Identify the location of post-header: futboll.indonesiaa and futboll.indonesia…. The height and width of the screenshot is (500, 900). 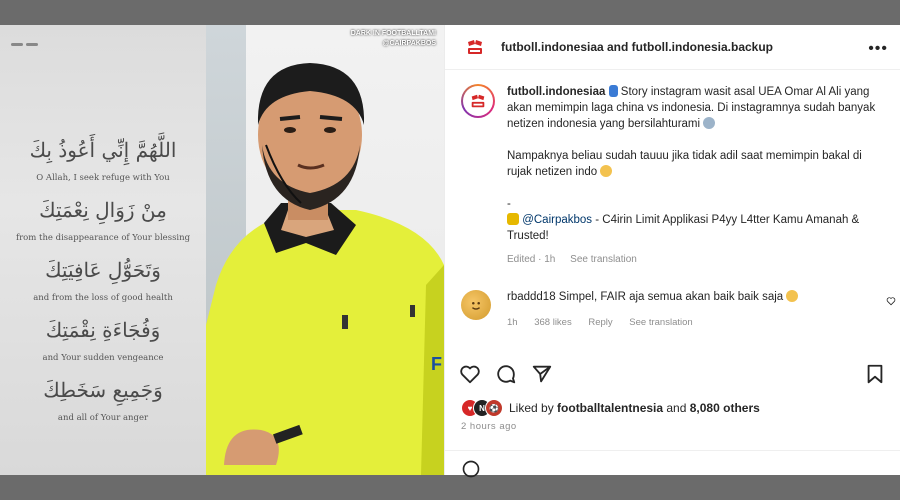
(672, 47).